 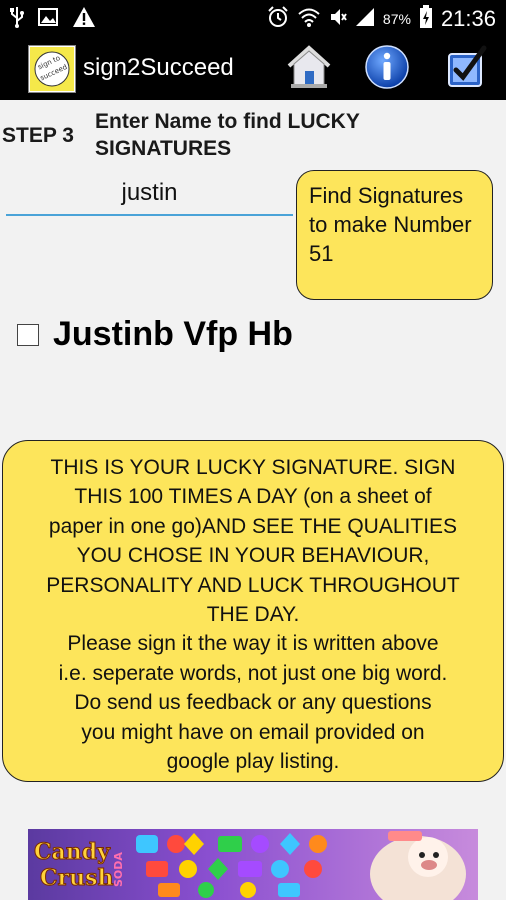 What do you see at coordinates (173, 334) in the screenshot?
I see `signature-text: Justinb Vfp Hb` at bounding box center [173, 334].